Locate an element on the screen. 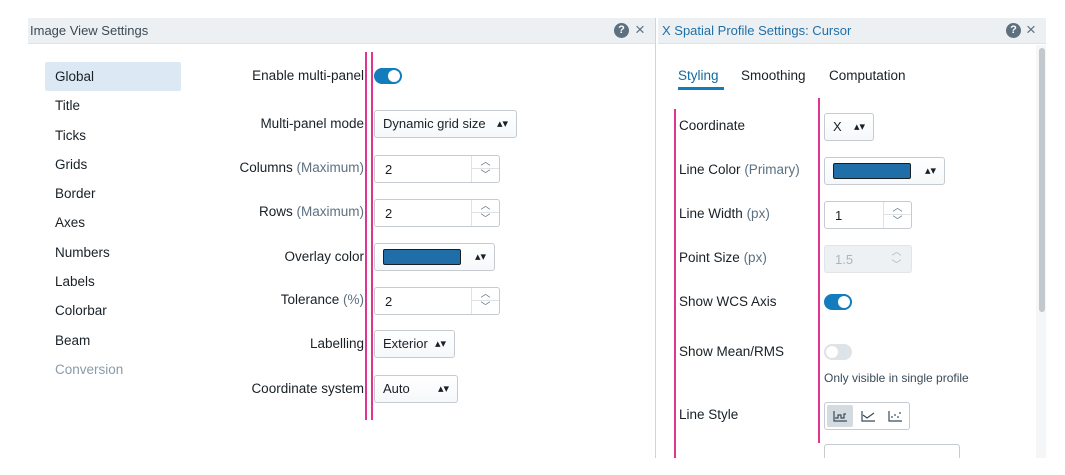 The width and height of the screenshot is (1065, 475). columns-input: 2 ︿ ﹀ is located at coordinates (437, 169).